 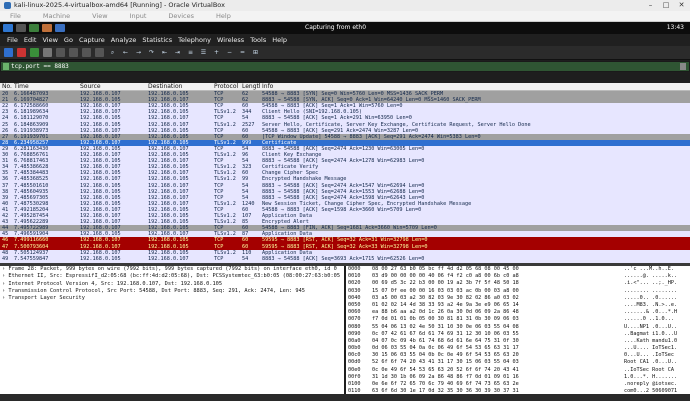 What do you see at coordinates (216, 52) in the screenshot?
I see `zoom-in-icon: +` at bounding box center [216, 52].